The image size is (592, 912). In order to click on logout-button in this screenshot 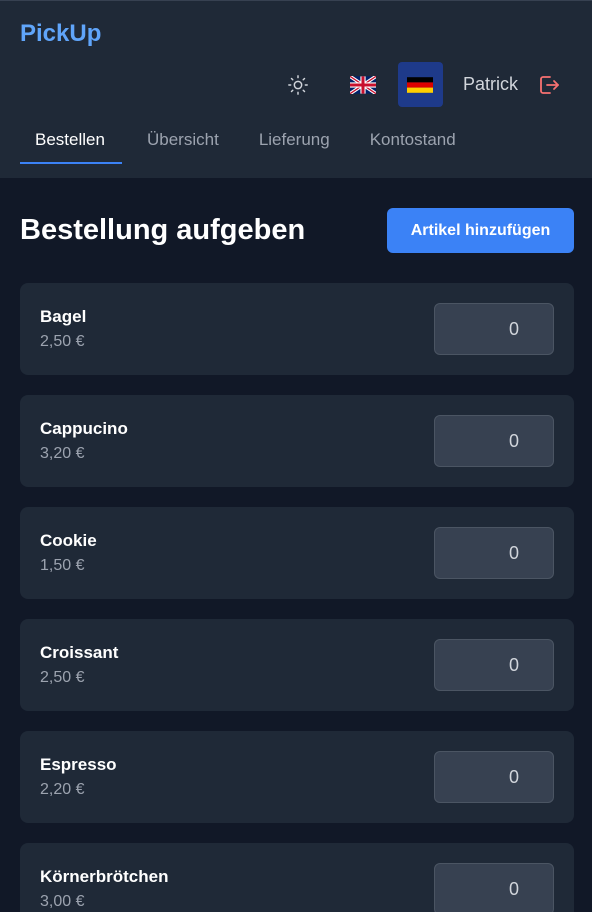, I will do `click(549, 85)`.